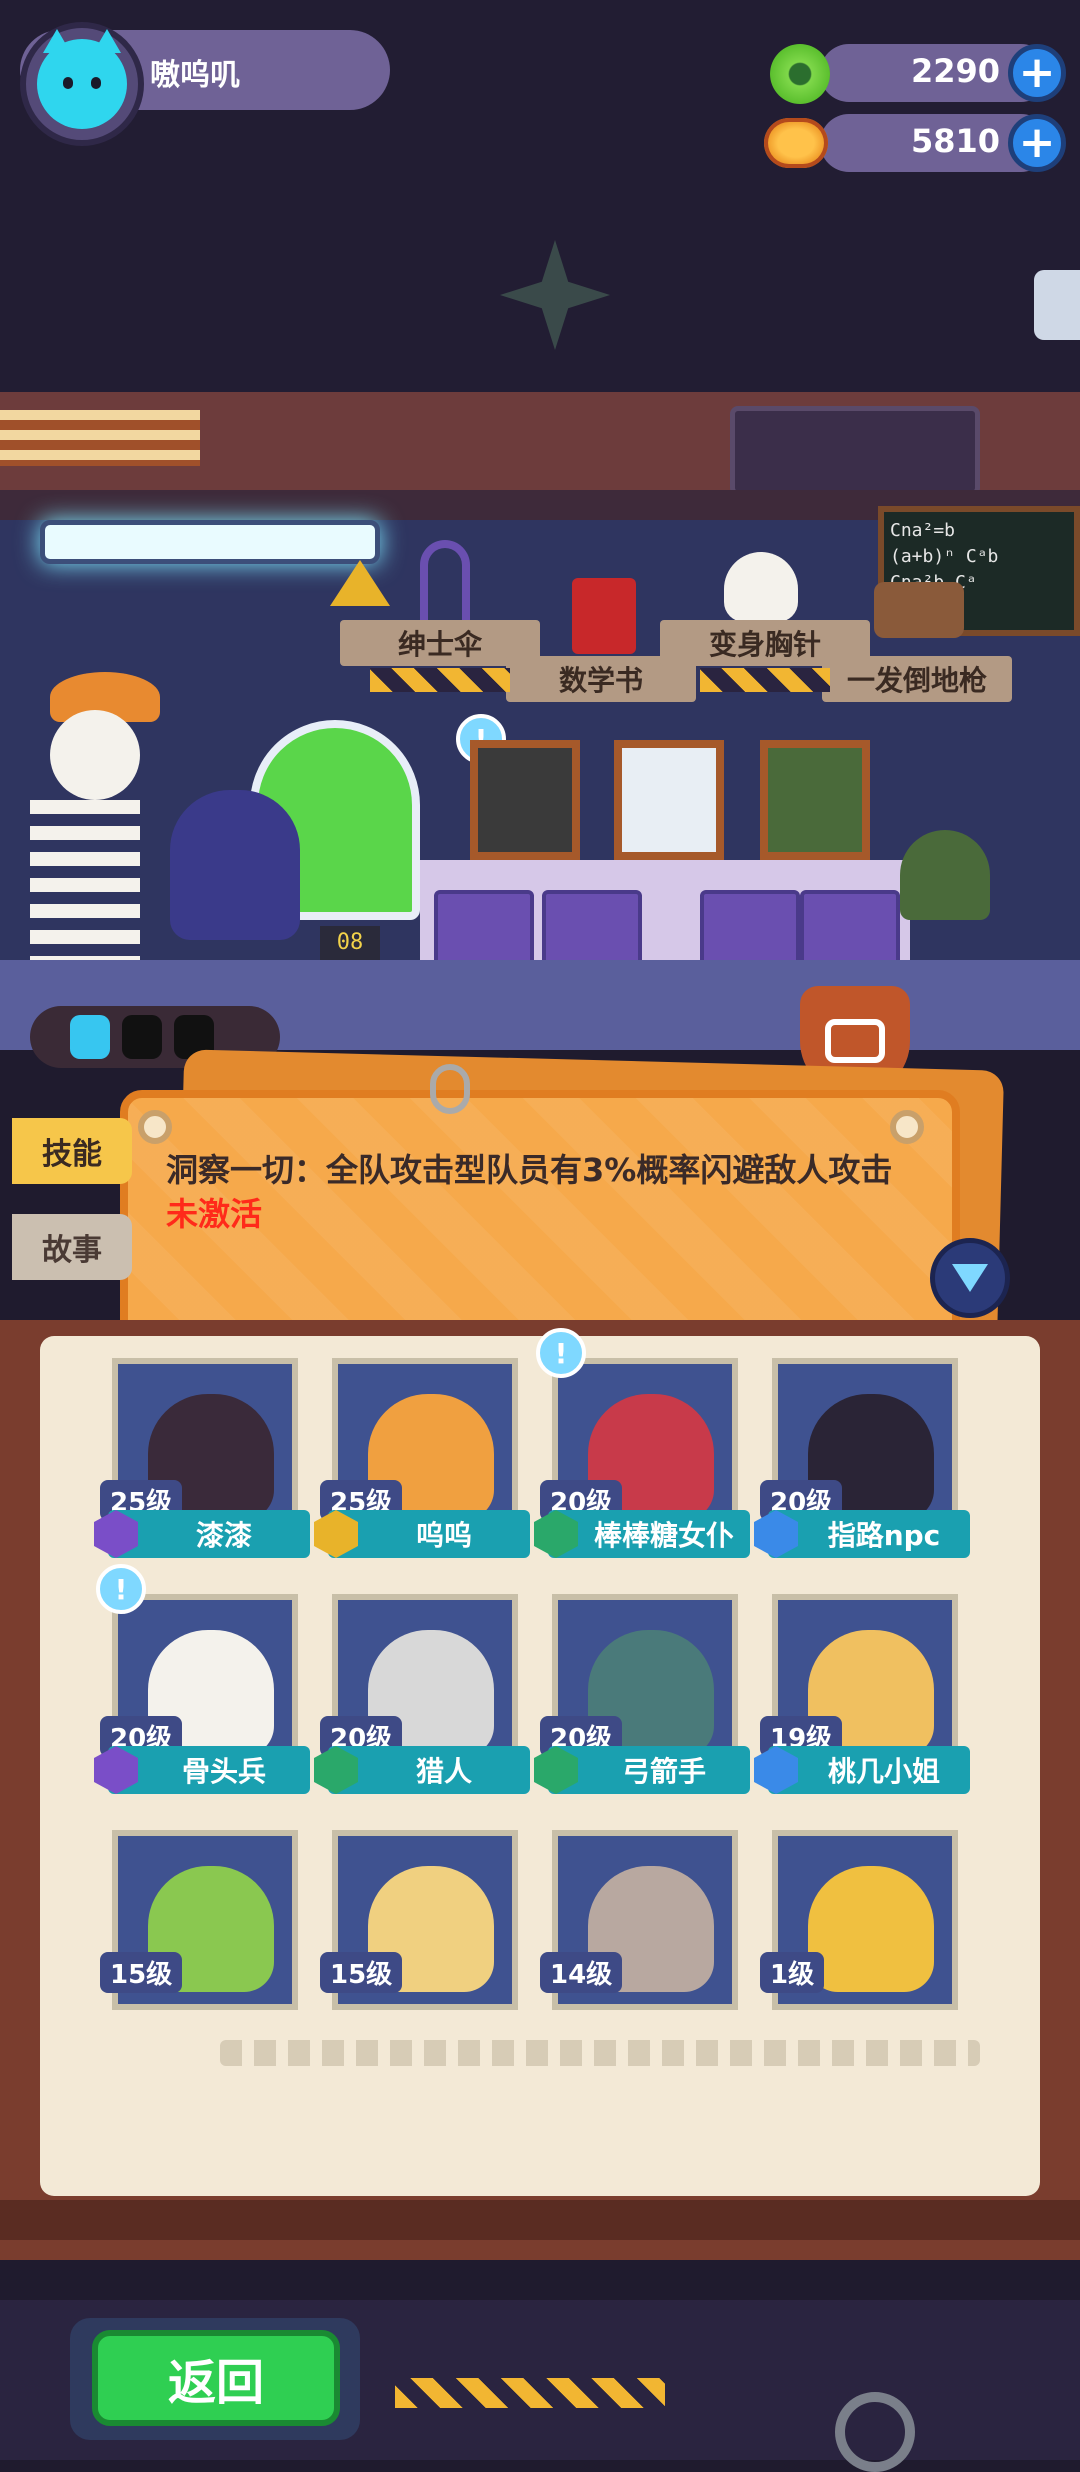  Describe the element at coordinates (642, 1694) in the screenshot. I see `character-card: 20级 弓箭手` at that location.